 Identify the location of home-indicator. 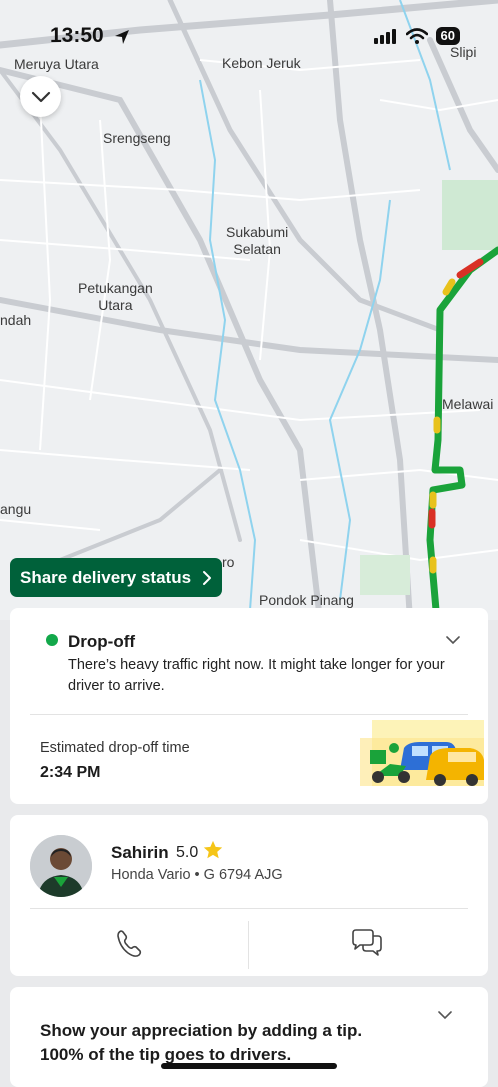
(249, 1066).